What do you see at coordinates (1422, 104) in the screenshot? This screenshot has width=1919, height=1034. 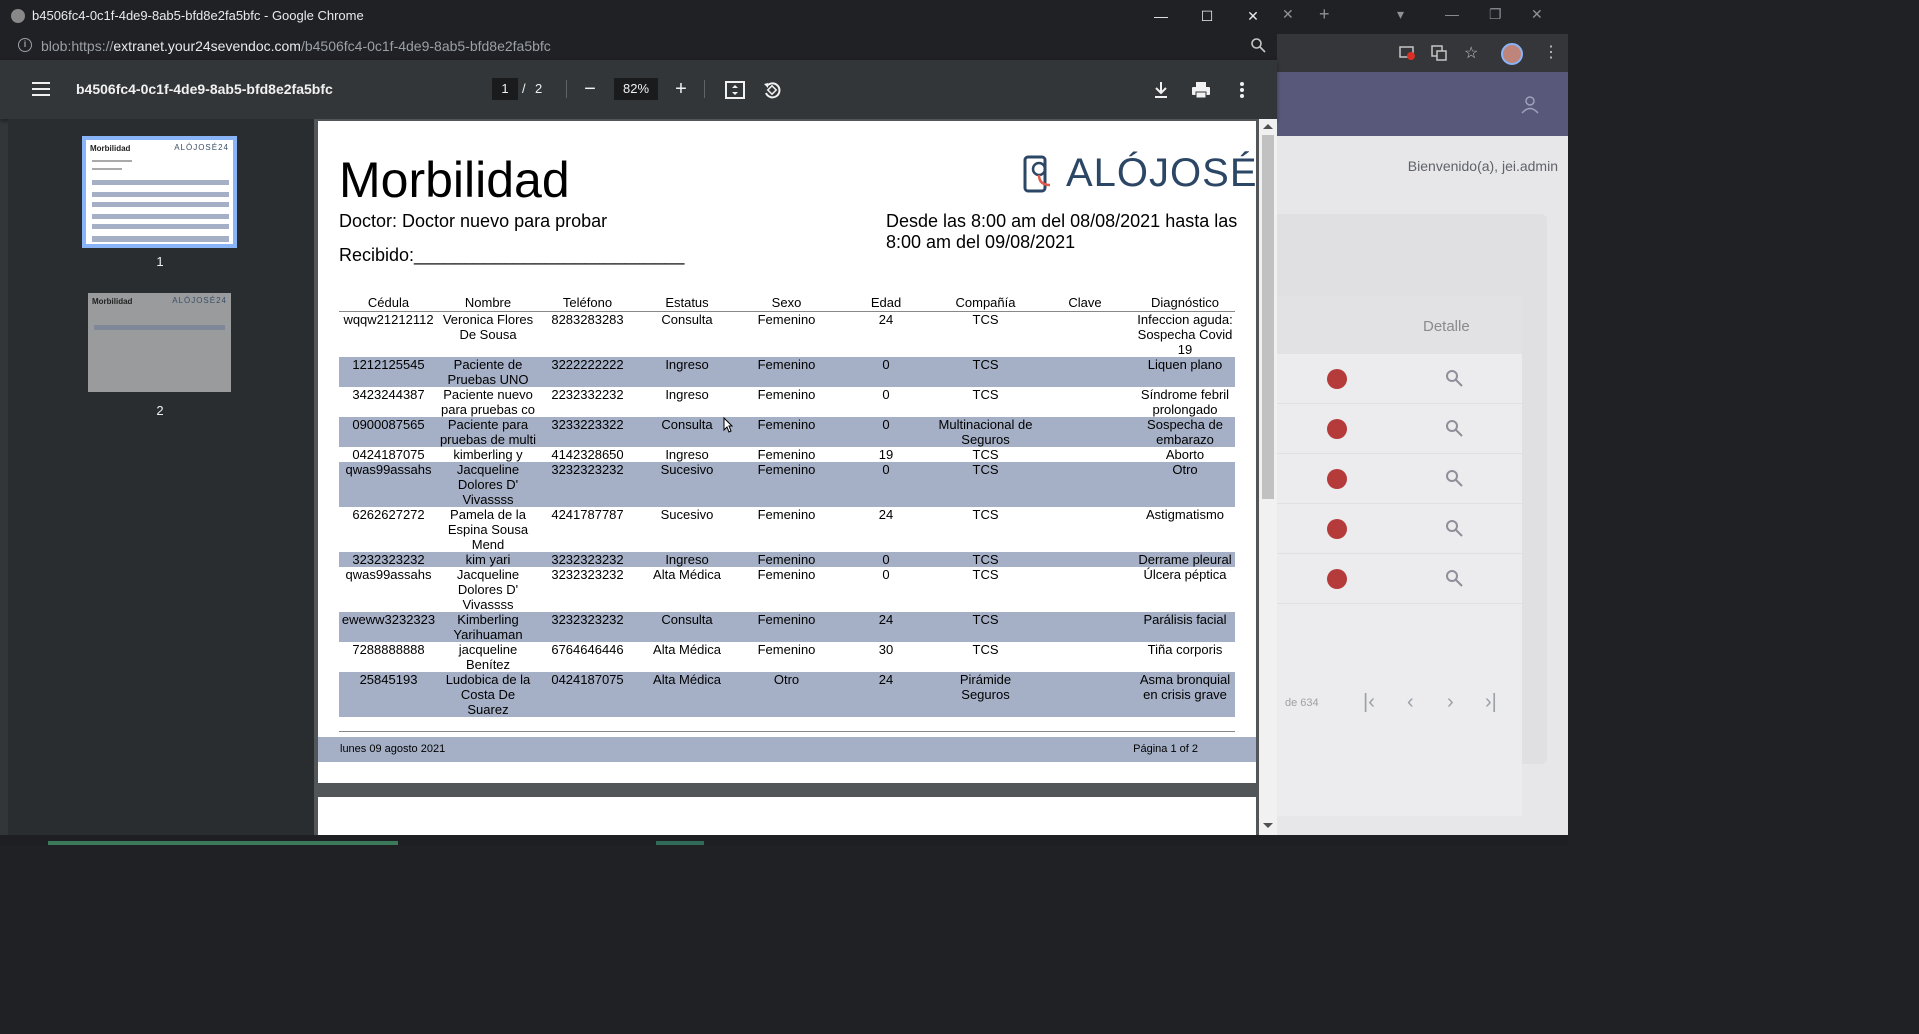 I see `app-header` at bounding box center [1422, 104].